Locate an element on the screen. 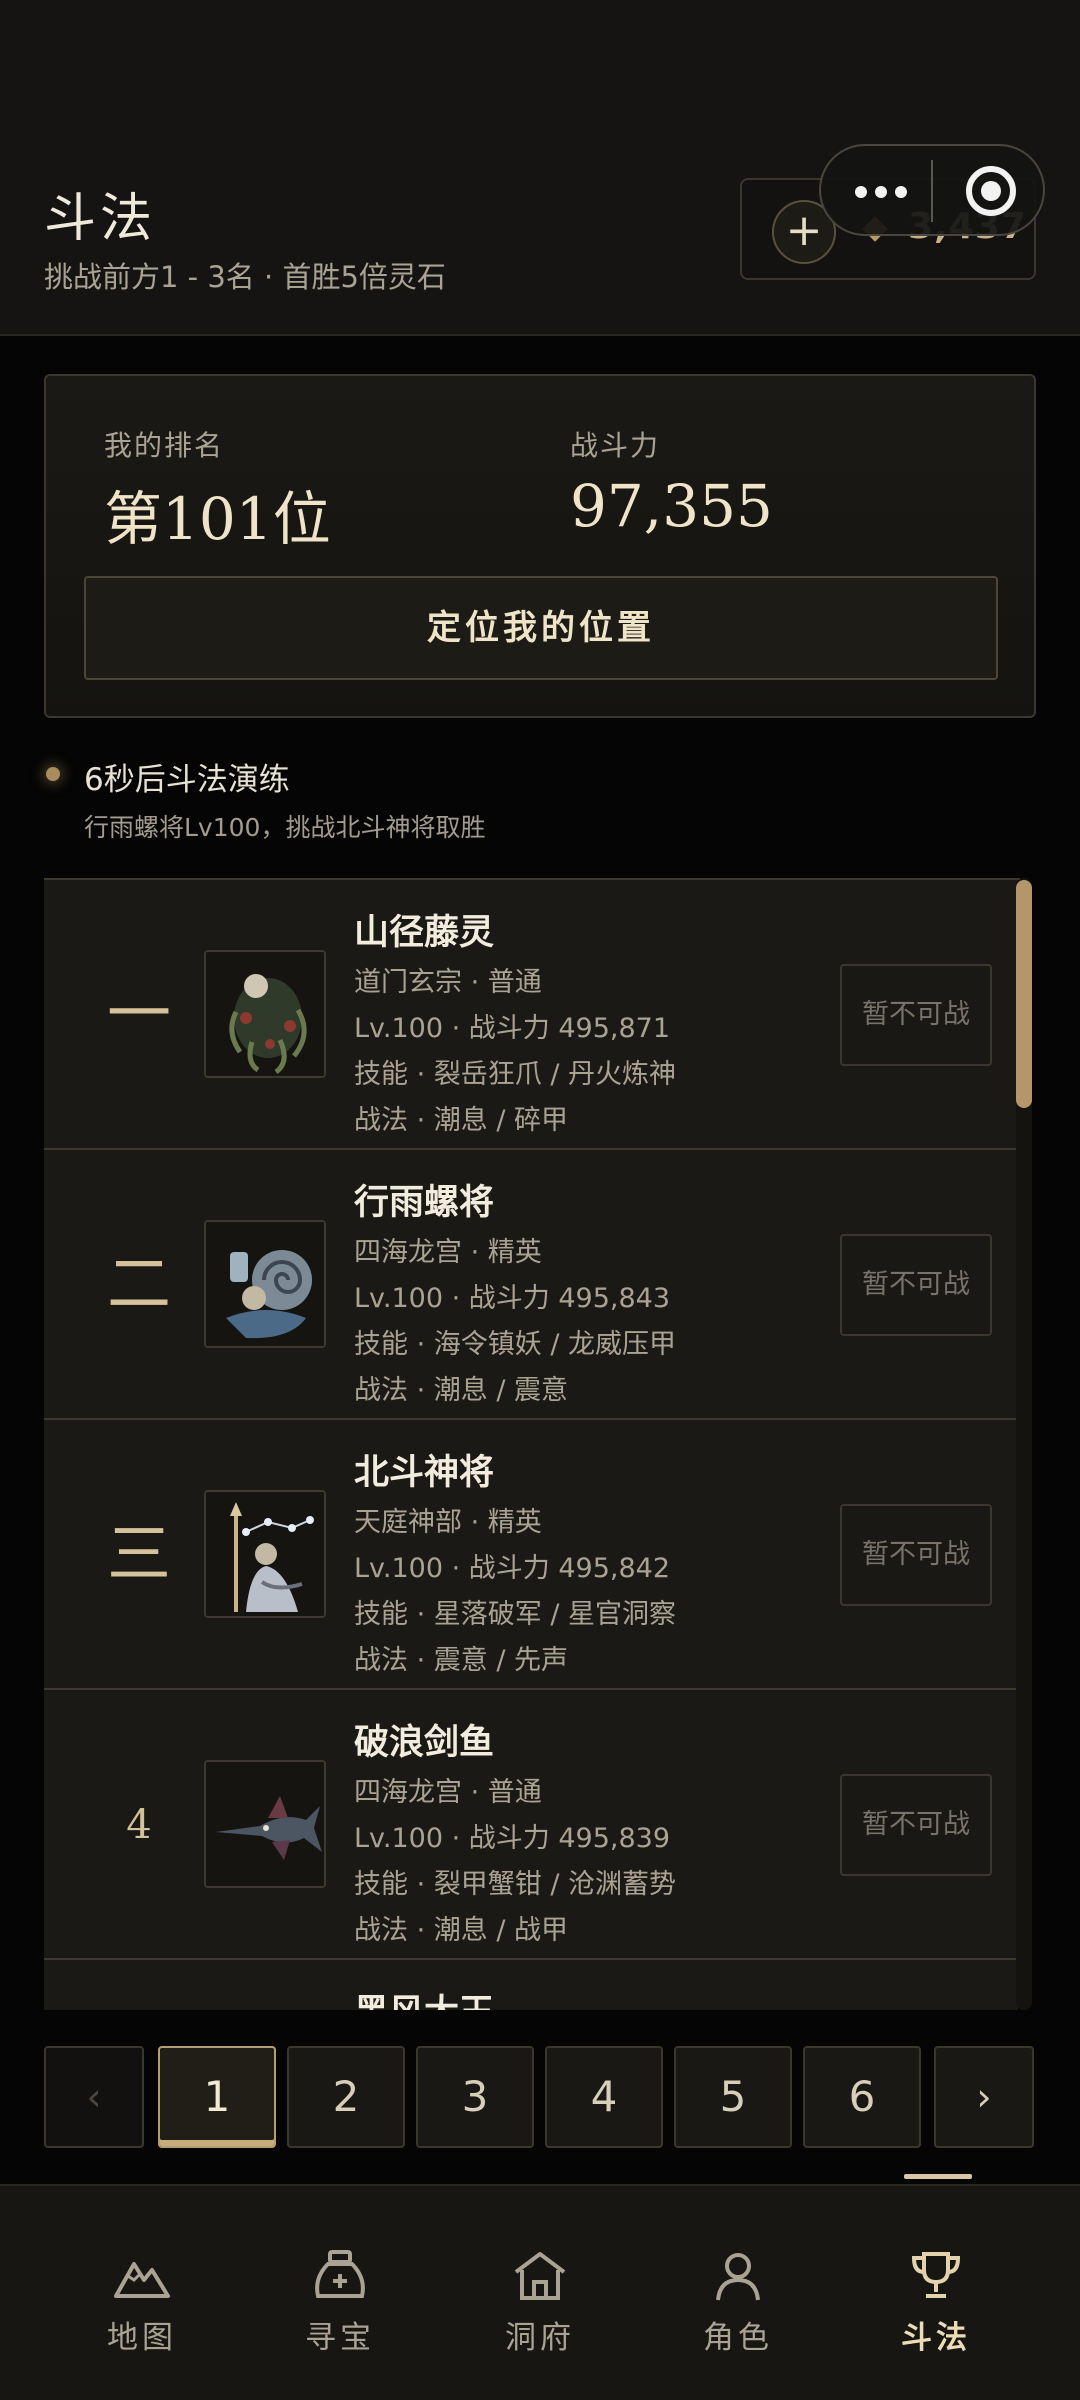  pagination: ‹ 1 2 3 4 5 6 › is located at coordinates (540, 2097).